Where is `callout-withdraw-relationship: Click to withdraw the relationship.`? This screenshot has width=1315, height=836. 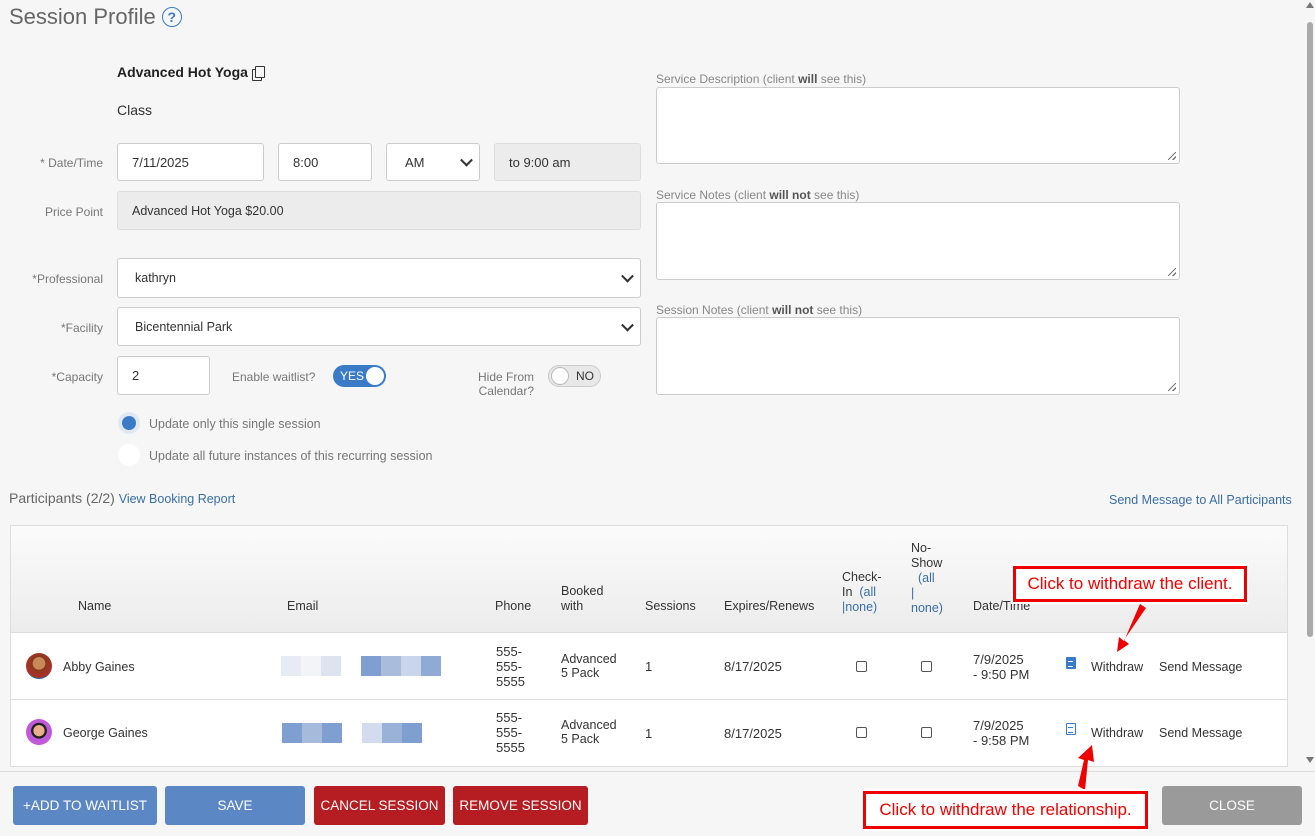
callout-withdraw-relationship: Click to withdraw the relationship. is located at coordinates (1005, 810).